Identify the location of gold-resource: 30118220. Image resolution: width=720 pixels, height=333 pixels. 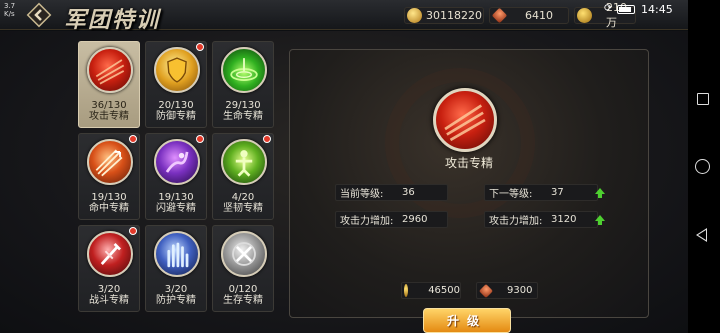
(444, 15).